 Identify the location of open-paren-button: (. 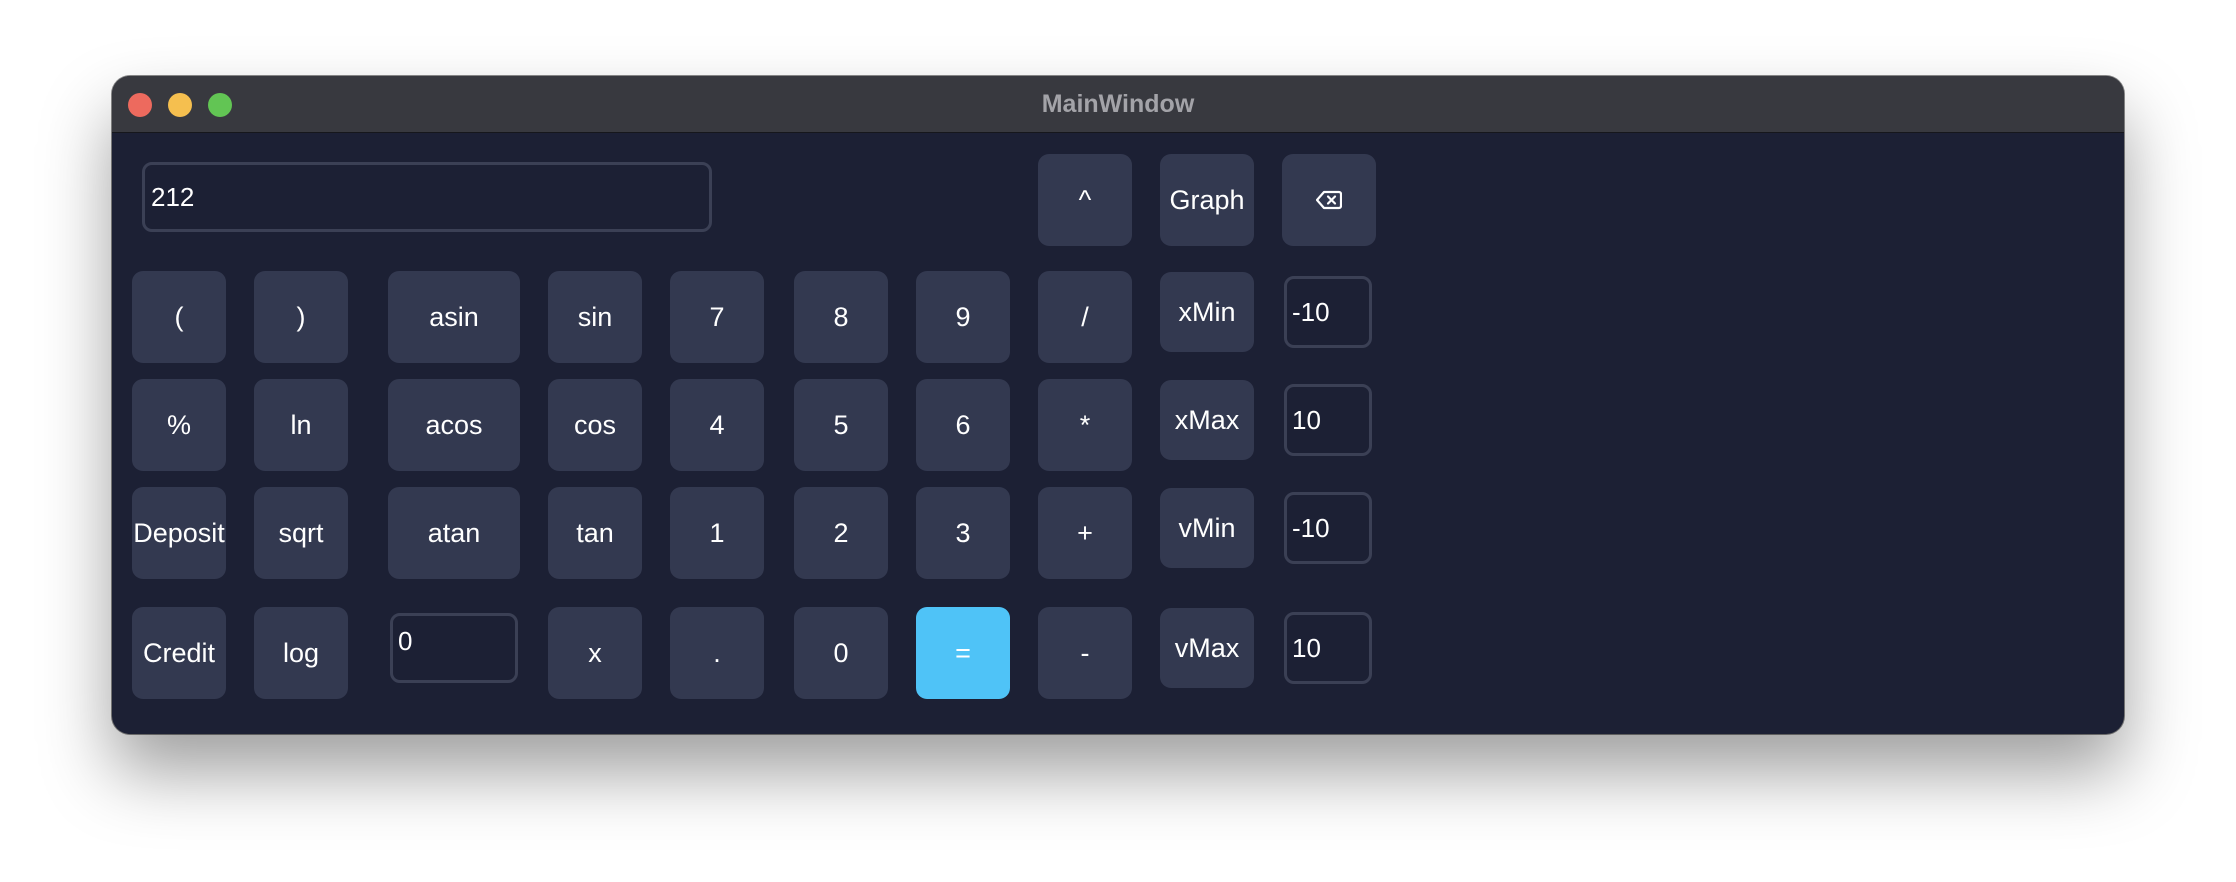
(179, 317).